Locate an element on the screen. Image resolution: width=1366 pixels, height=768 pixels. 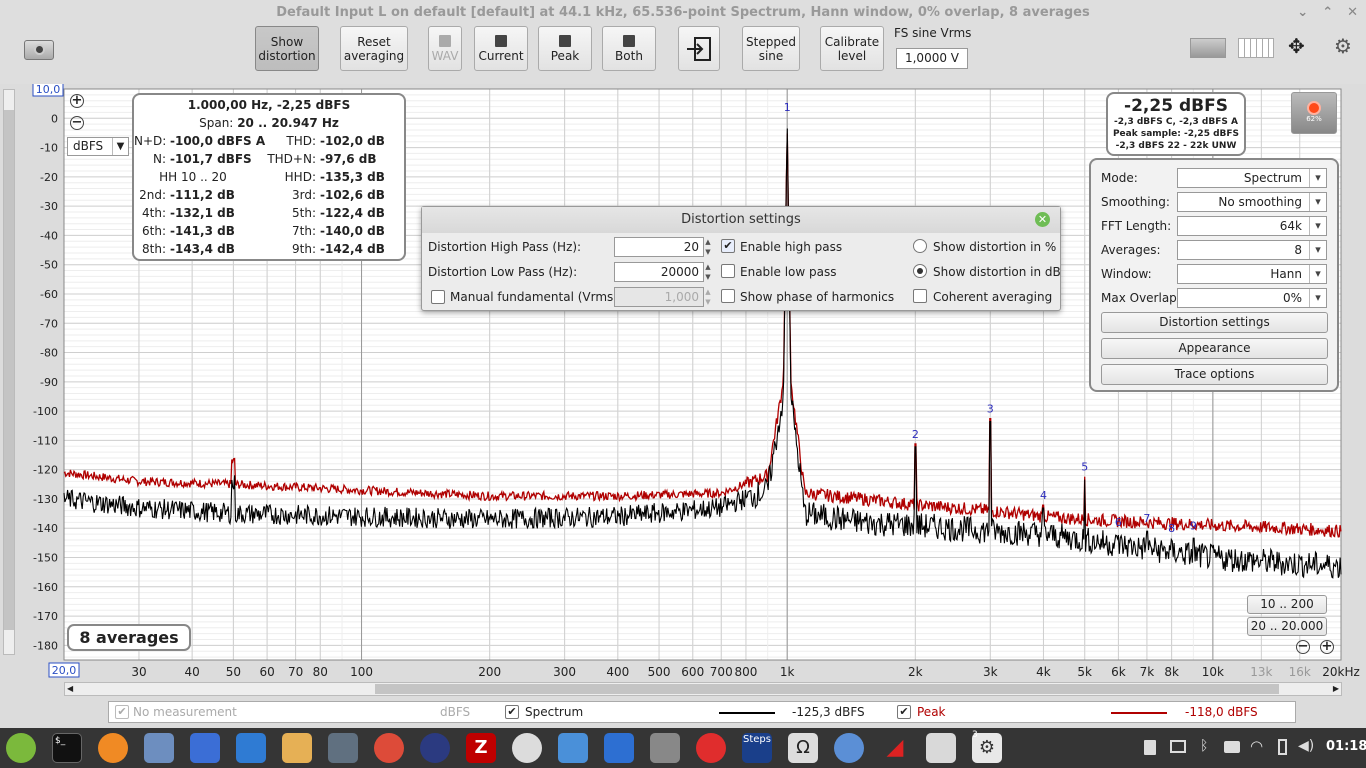
reset-averaging-button: Reset averaging is located at coordinates (374, 48).